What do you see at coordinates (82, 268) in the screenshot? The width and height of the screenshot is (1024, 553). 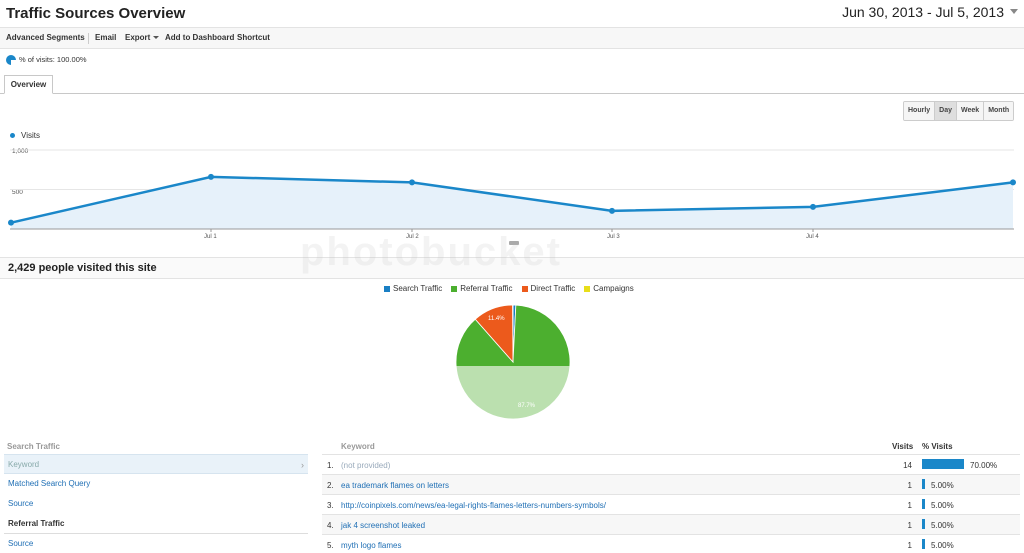 I see `summary-text: 2,429 people visited this site` at bounding box center [82, 268].